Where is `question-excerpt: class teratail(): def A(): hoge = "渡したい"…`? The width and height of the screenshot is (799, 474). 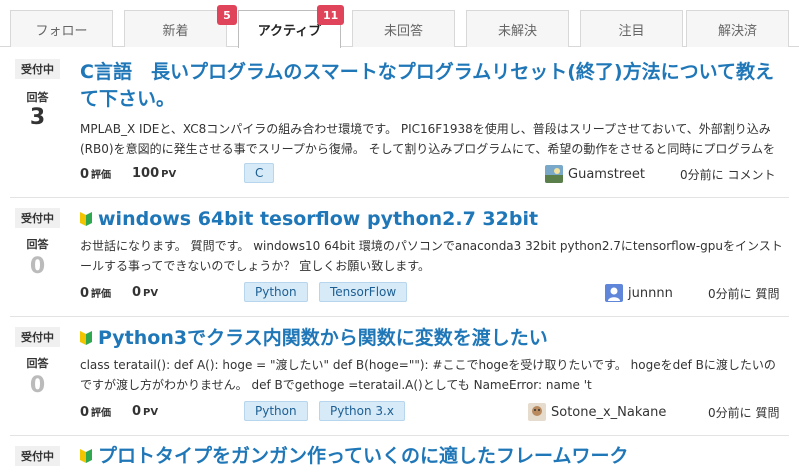
question-excerpt: class teratail(): def A(): hoge = "渡したい"… is located at coordinates (428, 375).